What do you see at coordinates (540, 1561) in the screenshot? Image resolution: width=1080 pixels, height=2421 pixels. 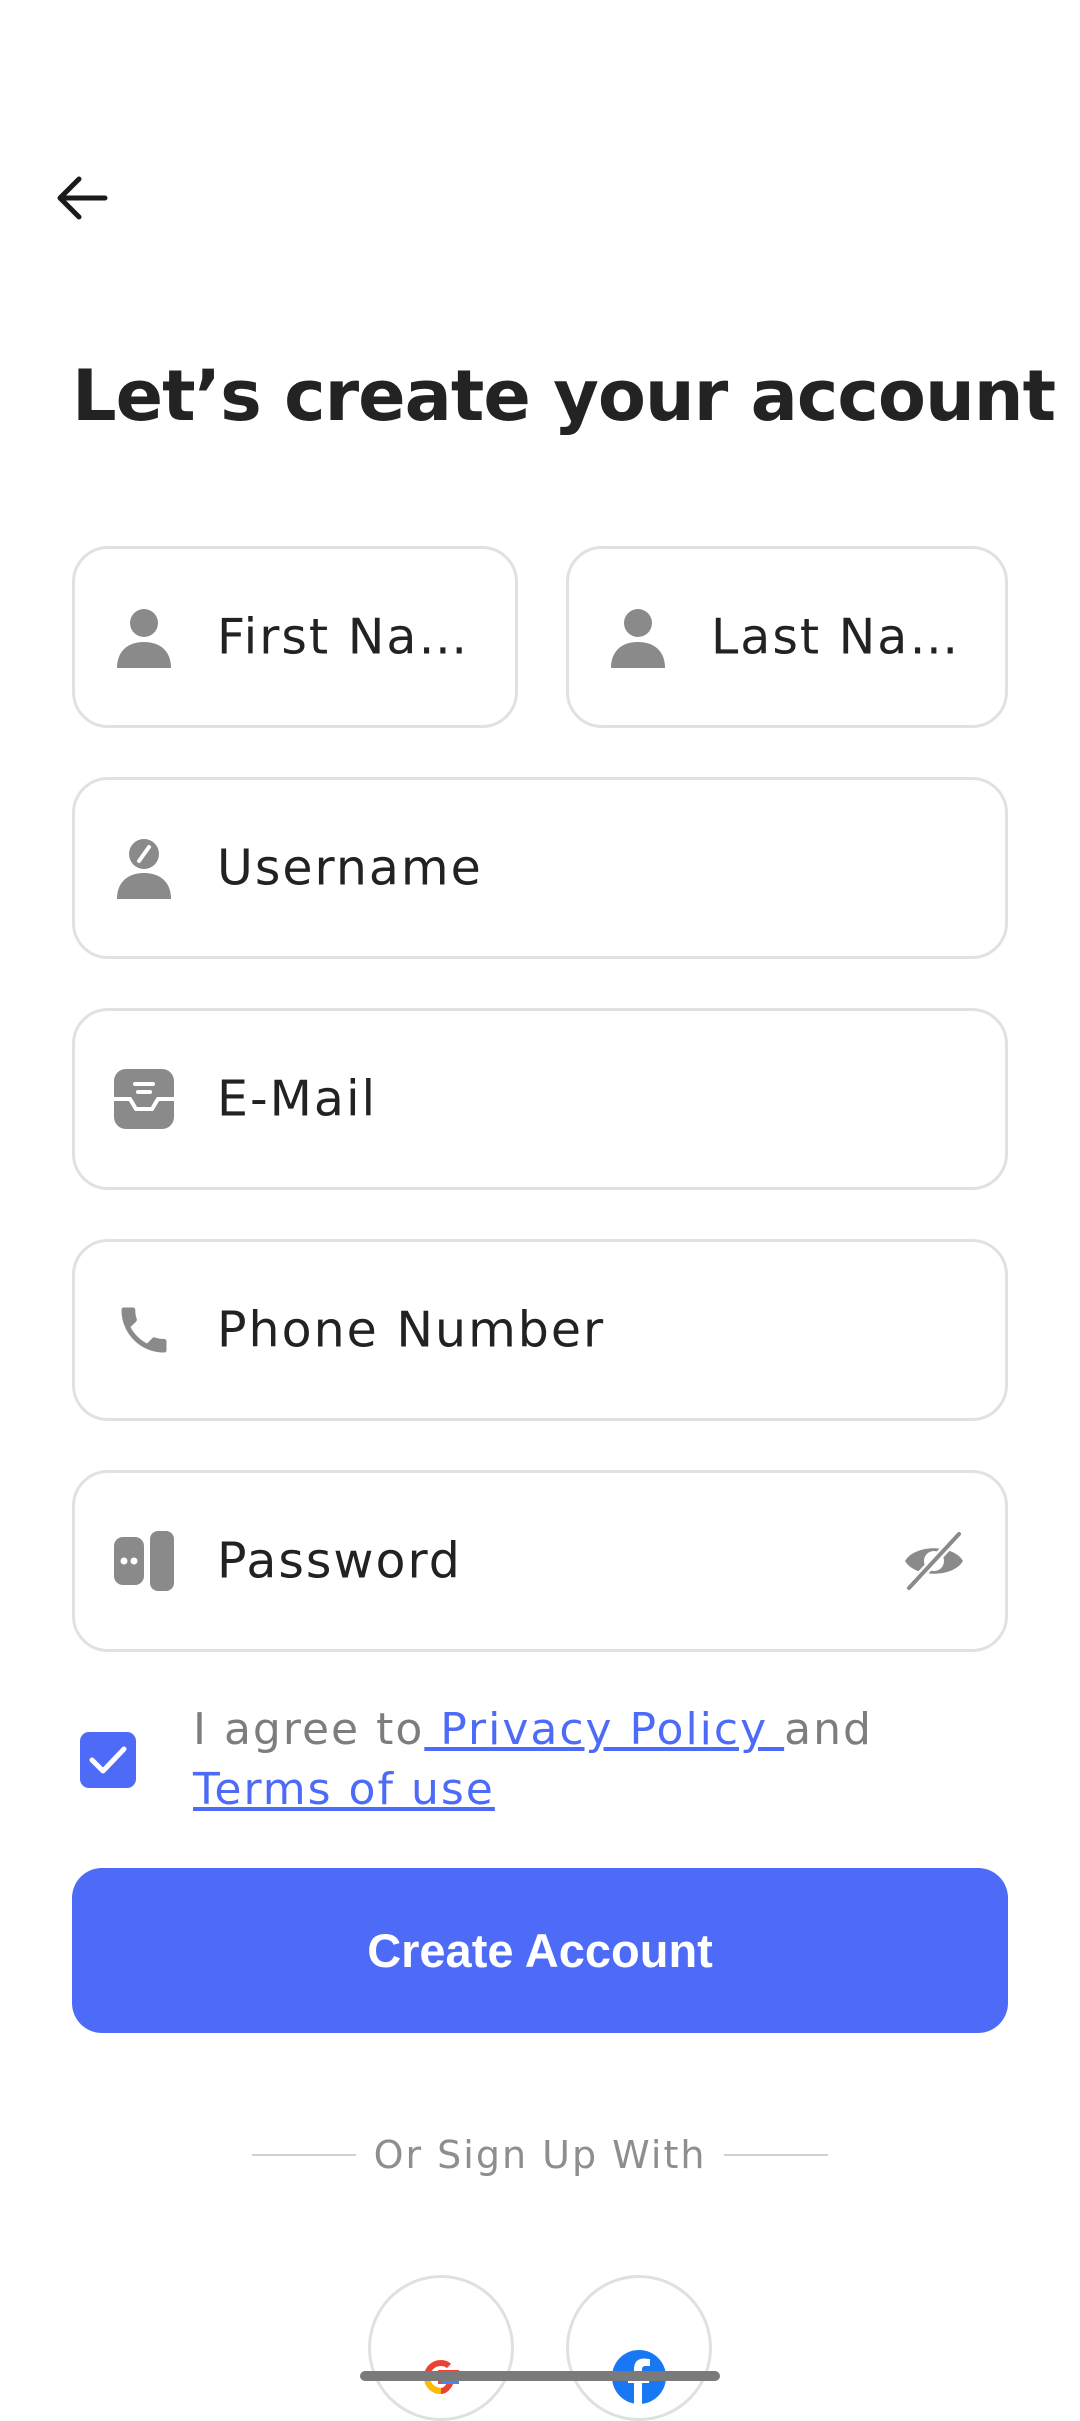 I see `password-field: Password` at bounding box center [540, 1561].